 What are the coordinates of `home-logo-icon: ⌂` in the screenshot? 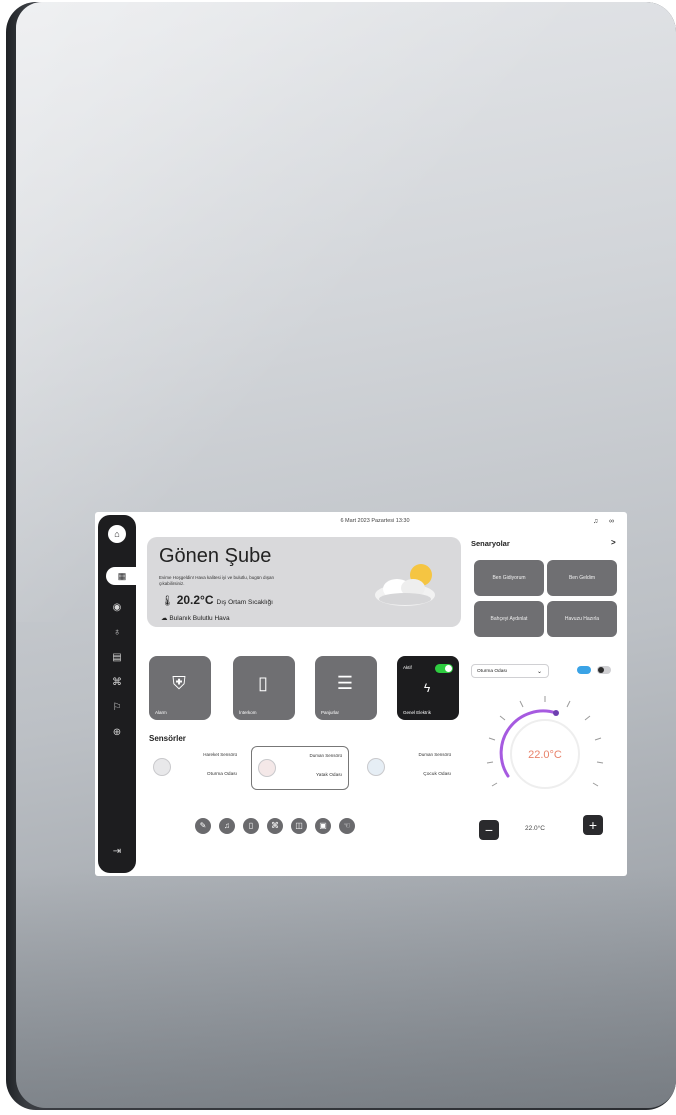 It's located at (117, 534).